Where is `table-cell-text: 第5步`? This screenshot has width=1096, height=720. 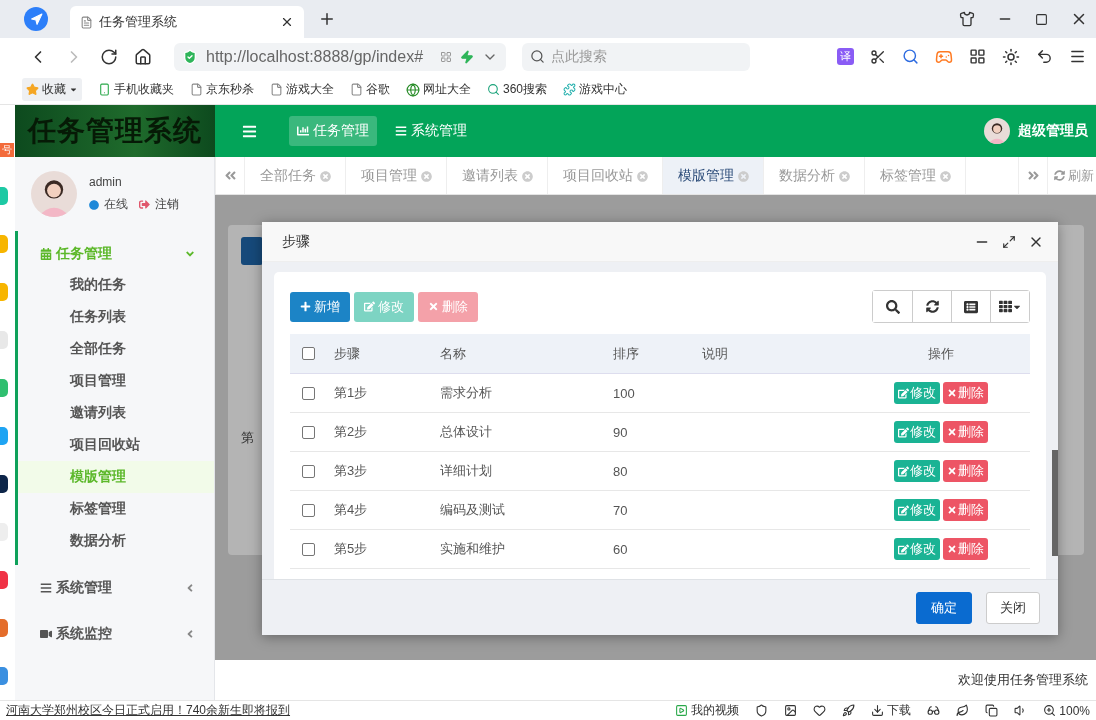
table-cell-text: 第5步 is located at coordinates (351, 549).